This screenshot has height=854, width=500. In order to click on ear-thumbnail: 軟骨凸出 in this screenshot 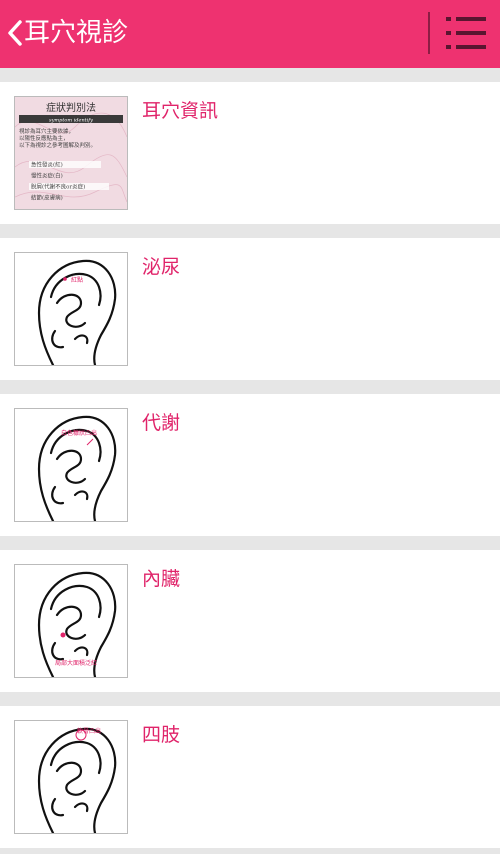, I will do `click(71, 777)`.